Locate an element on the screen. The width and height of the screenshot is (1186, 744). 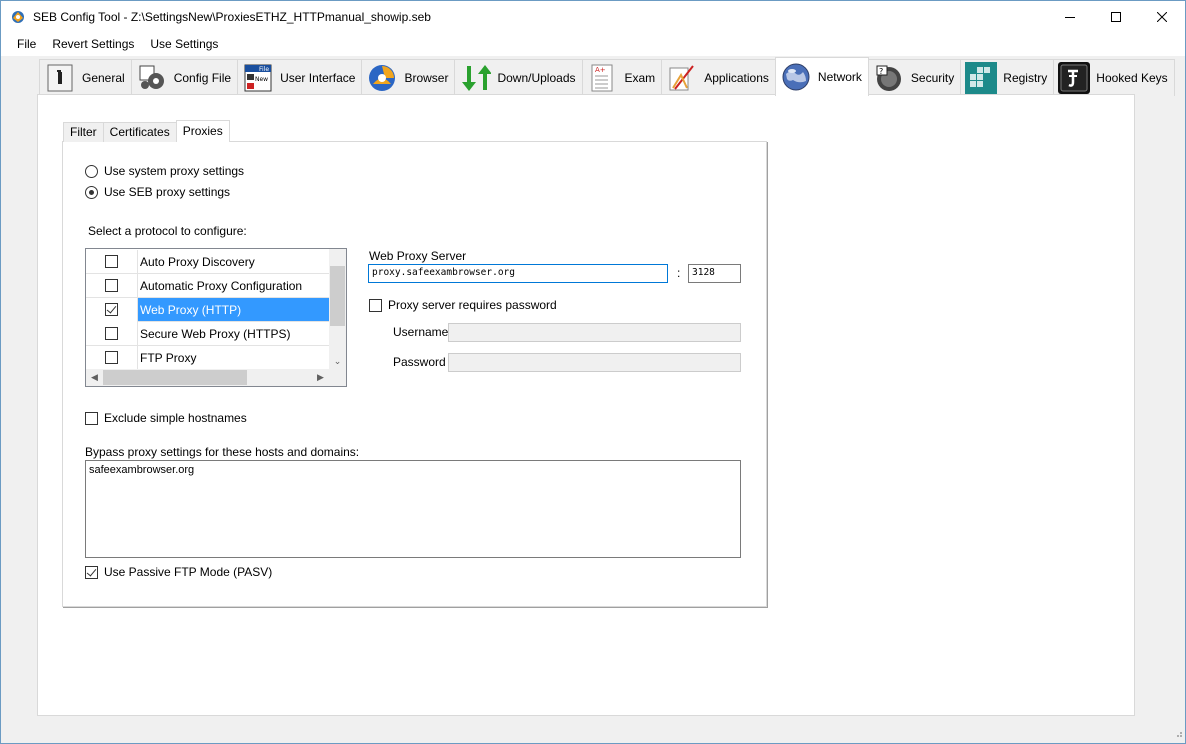
subtab-proxies: Proxies is located at coordinates (202, 131).